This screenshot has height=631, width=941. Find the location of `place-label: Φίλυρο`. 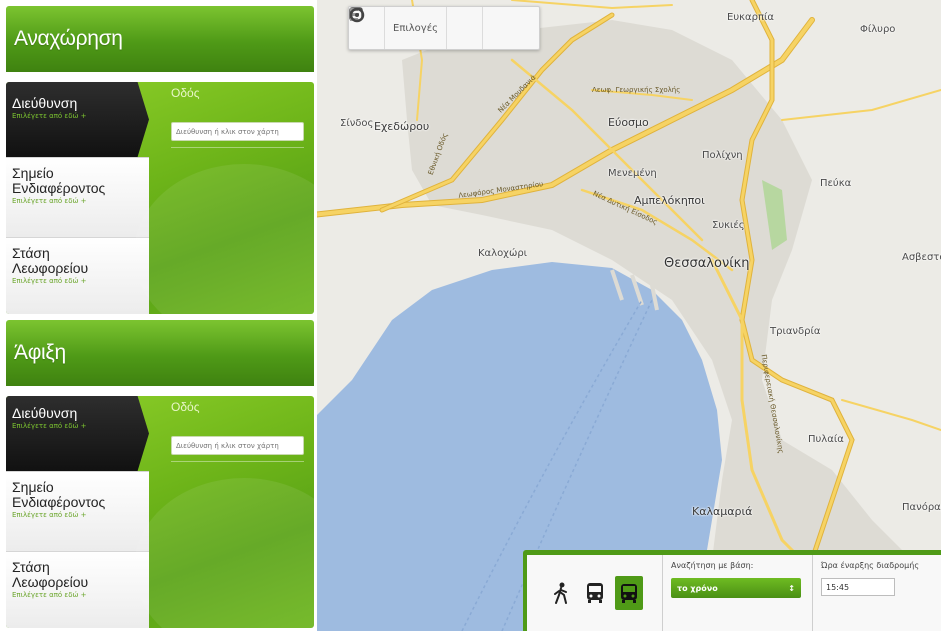

place-label: Φίλυρο is located at coordinates (878, 29).